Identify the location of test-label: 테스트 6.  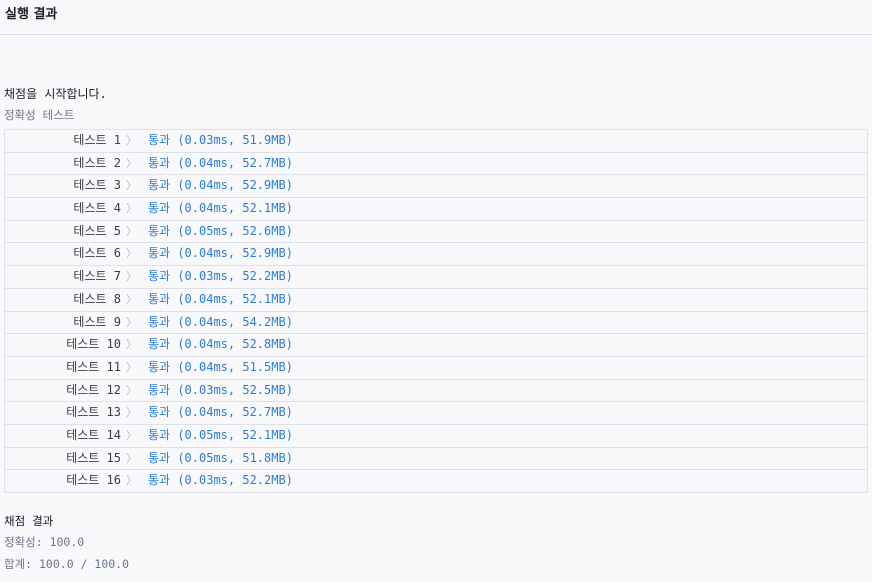
(97, 253).